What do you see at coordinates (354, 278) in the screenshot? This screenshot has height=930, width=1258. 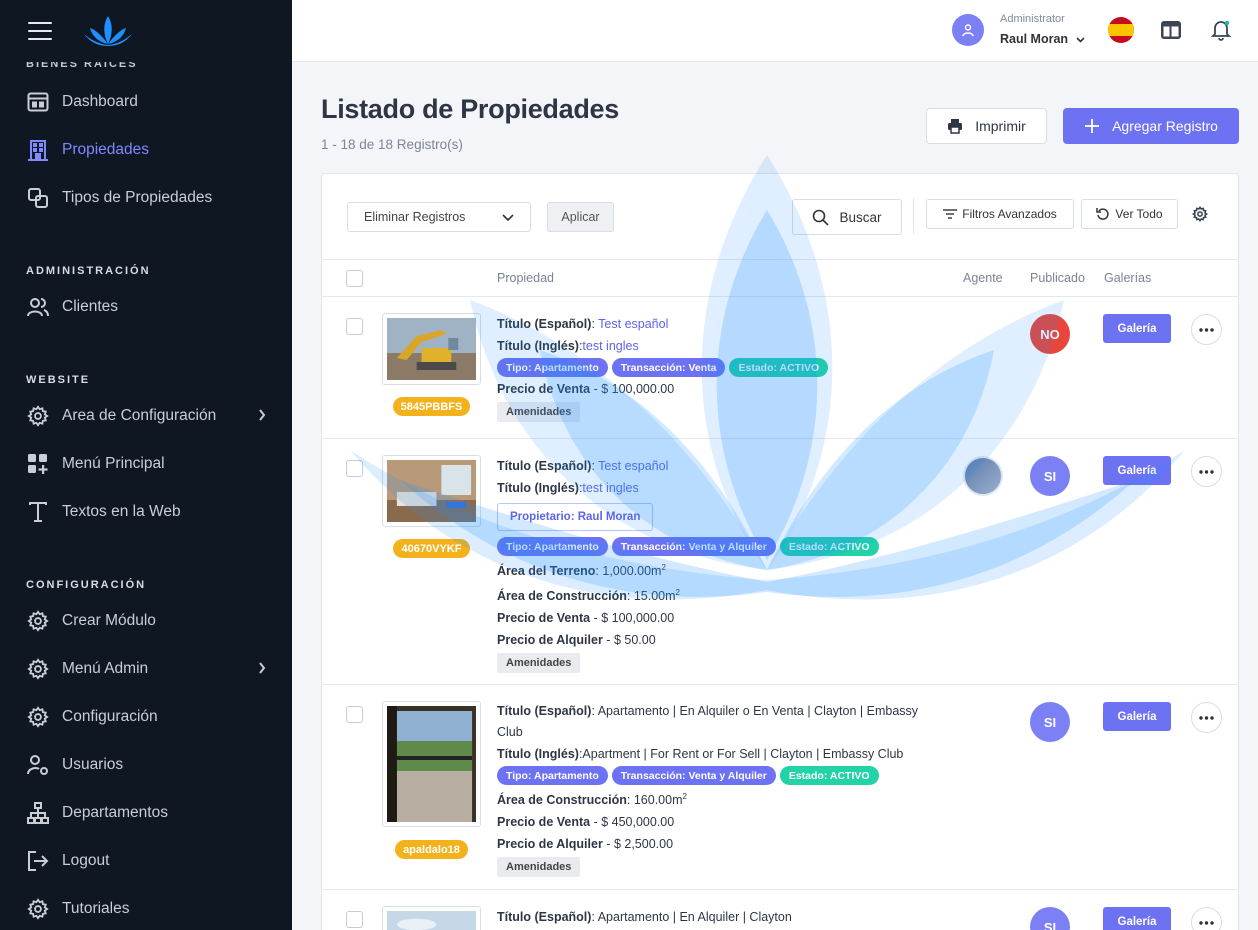 I see `select-all-checkbox` at bounding box center [354, 278].